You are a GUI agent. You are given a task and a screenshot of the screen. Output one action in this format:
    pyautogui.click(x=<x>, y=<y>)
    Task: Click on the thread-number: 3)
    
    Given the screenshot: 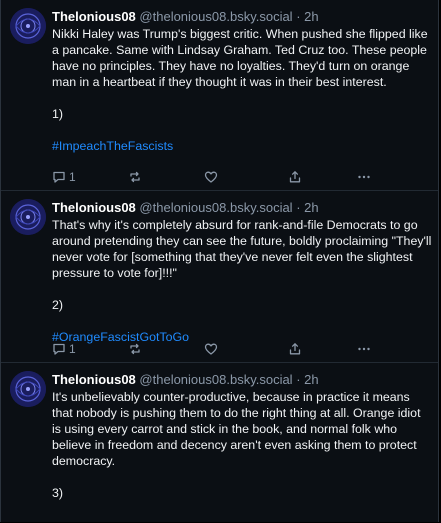 What is the action you would take?
    pyautogui.click(x=58, y=493)
    